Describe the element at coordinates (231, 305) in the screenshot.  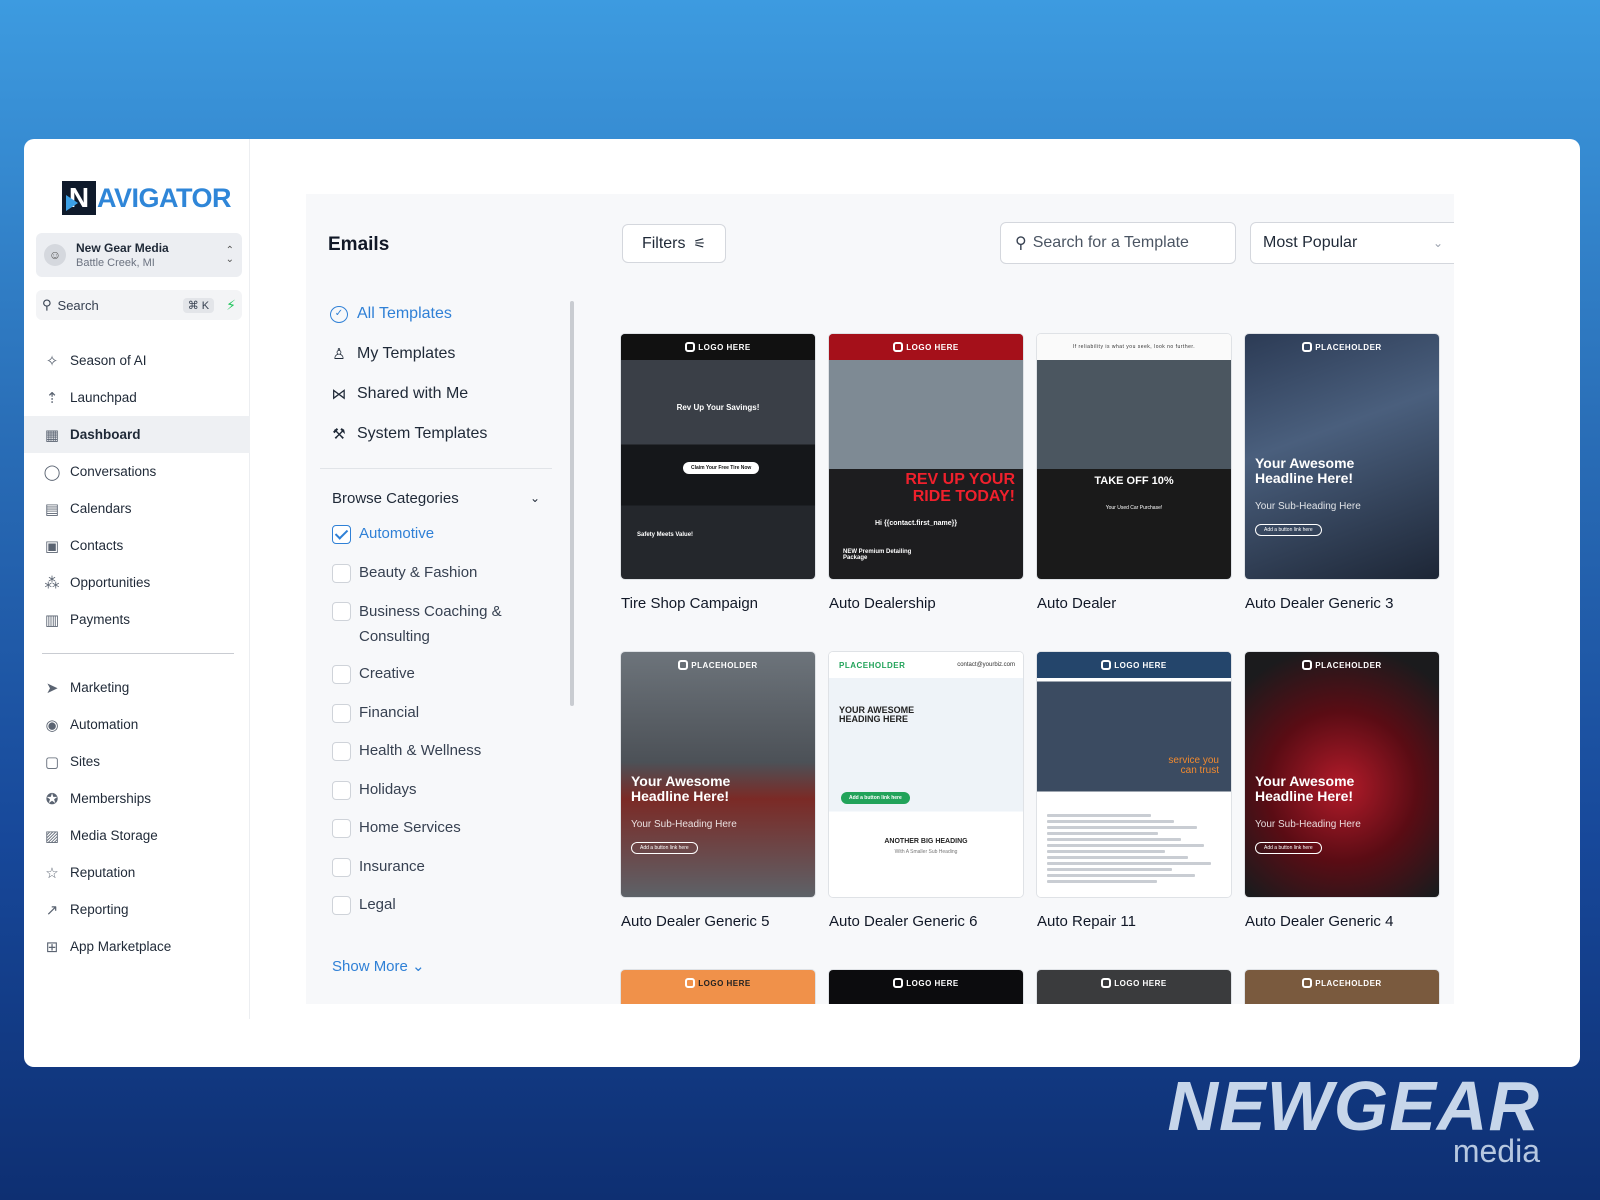
I see `bolt-icon: ⚡` at that location.